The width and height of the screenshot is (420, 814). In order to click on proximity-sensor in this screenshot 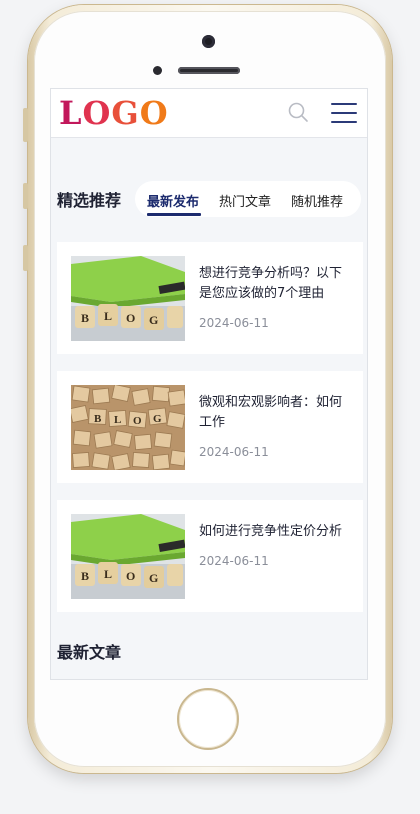, I will do `click(157, 70)`.